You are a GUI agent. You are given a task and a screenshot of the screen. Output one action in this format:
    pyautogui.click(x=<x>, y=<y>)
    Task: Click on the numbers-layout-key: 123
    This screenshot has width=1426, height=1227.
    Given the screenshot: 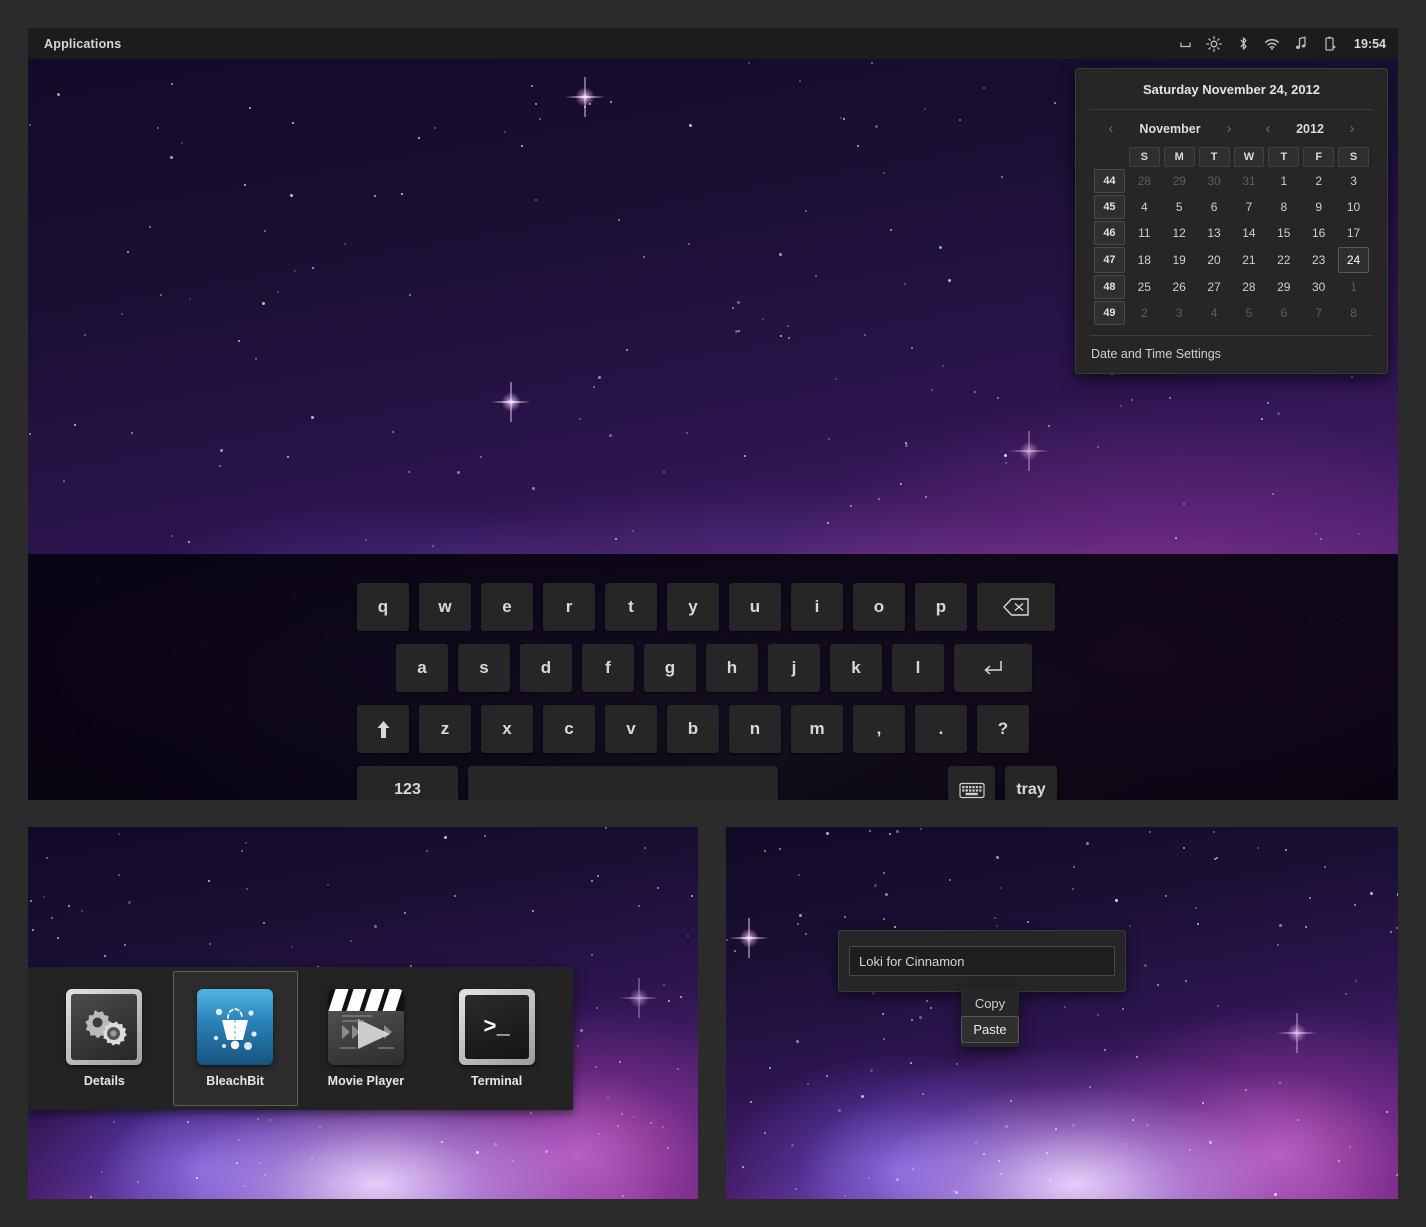 What is the action you would take?
    pyautogui.click(x=407, y=783)
    